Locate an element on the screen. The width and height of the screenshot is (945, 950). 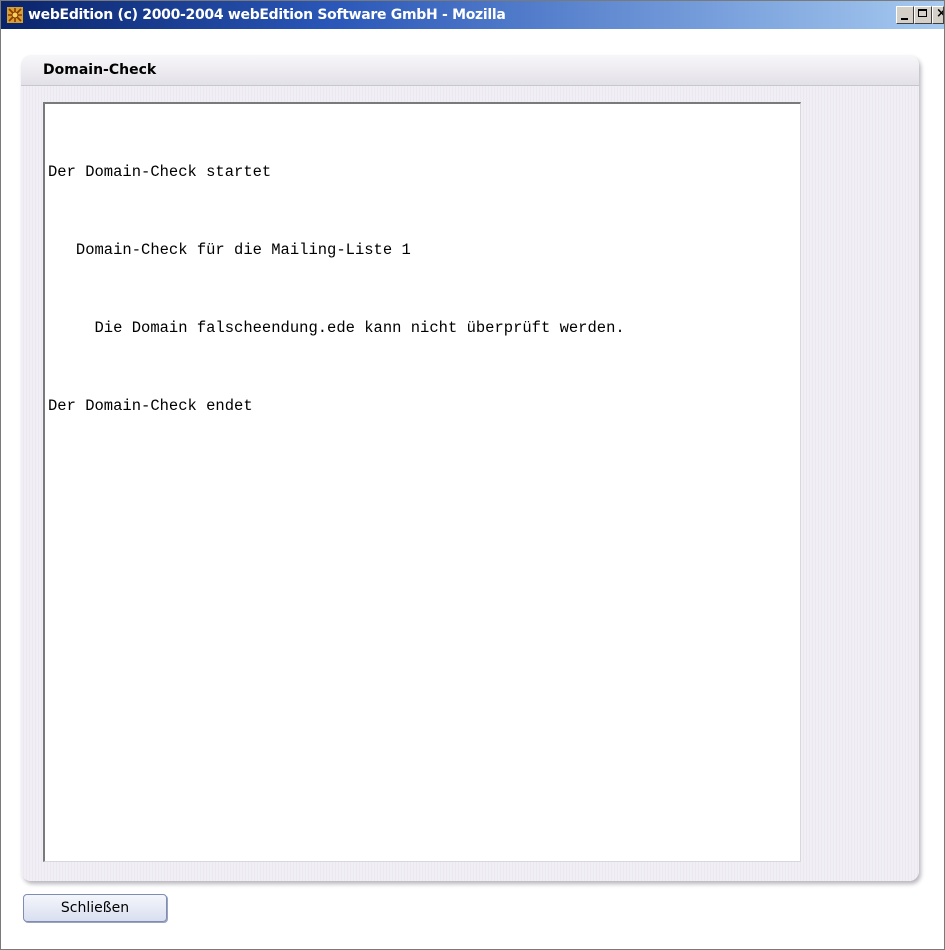
schliessen-button: Schließen is located at coordinates (95, 908).